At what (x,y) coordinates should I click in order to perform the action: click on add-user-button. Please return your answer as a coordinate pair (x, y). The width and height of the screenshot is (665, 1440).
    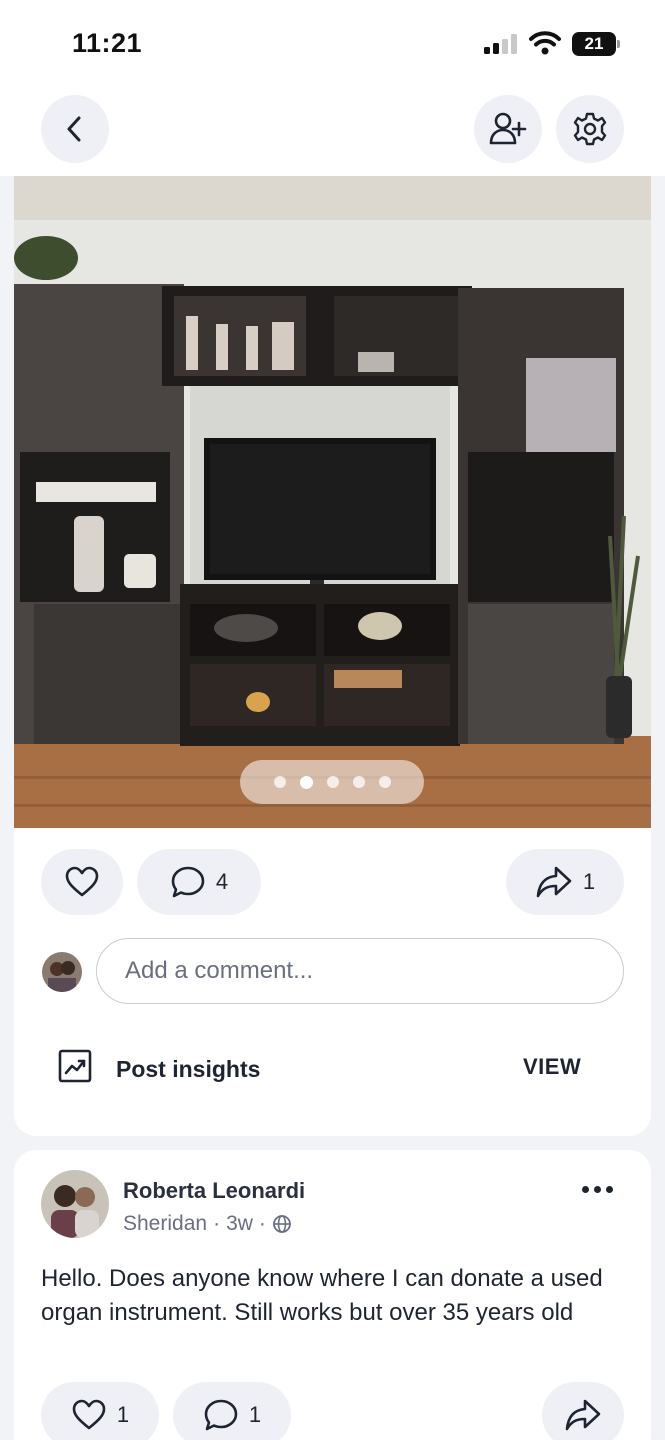
    Looking at the image, I should click on (508, 129).